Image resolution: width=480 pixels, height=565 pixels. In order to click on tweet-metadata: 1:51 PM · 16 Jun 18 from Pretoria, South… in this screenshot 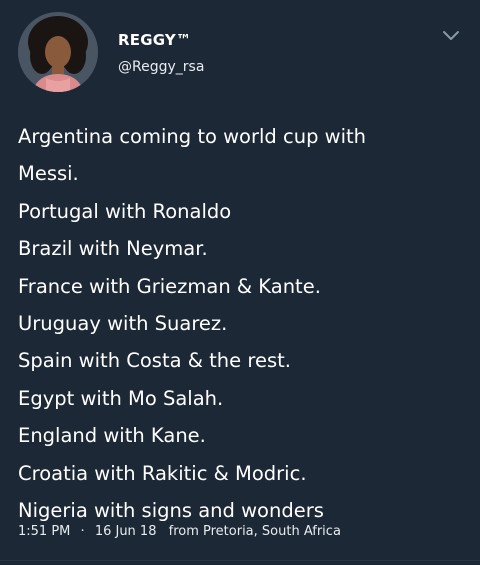, I will do `click(179, 531)`.